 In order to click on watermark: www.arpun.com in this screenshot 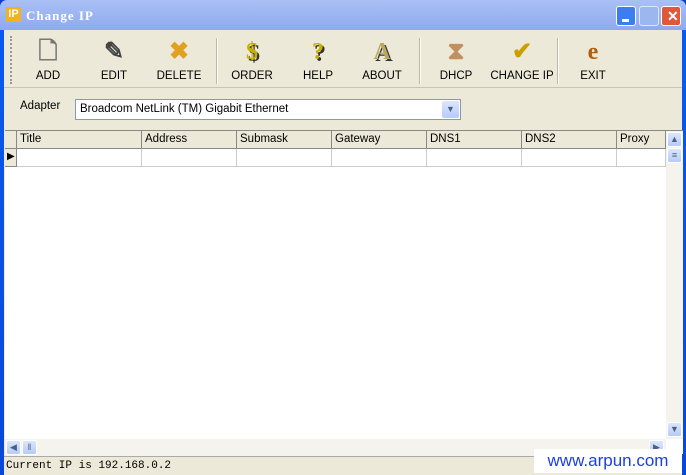, I will do `click(608, 461)`.